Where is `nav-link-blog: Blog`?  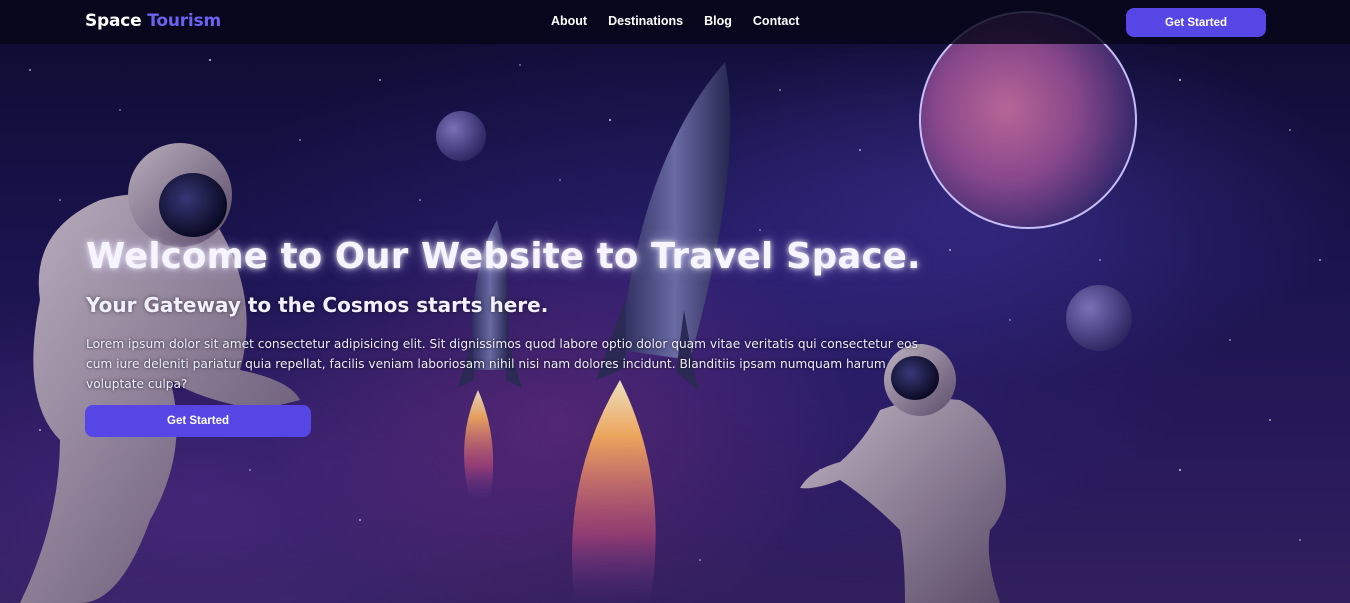
nav-link-blog: Blog is located at coordinates (718, 21).